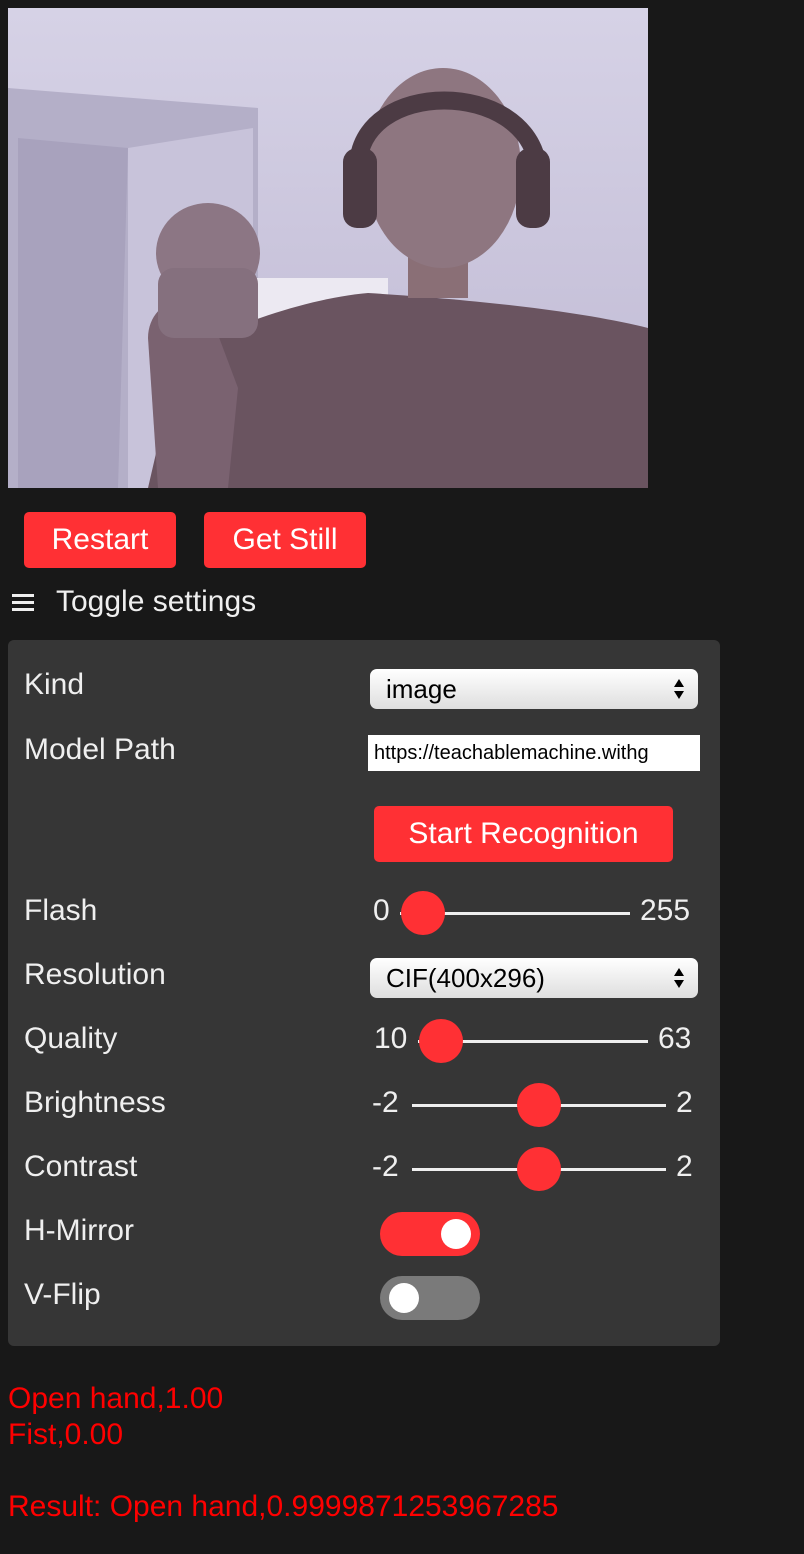  I want to click on model-path-label: Model Path, so click(100, 749).